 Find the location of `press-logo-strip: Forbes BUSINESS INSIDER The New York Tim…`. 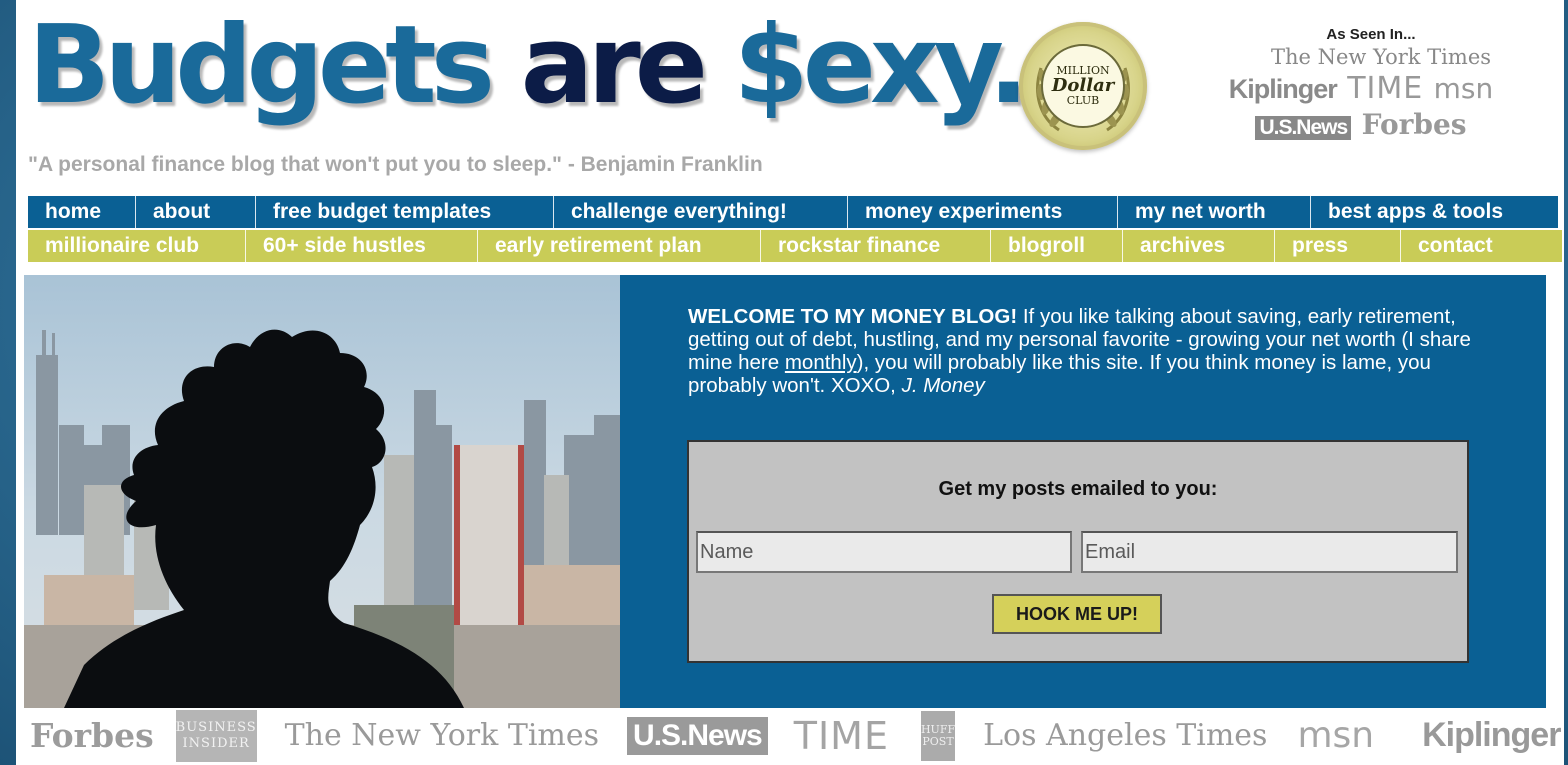

press-logo-strip: Forbes BUSINESS INSIDER The New York Tim… is located at coordinates (792, 735).